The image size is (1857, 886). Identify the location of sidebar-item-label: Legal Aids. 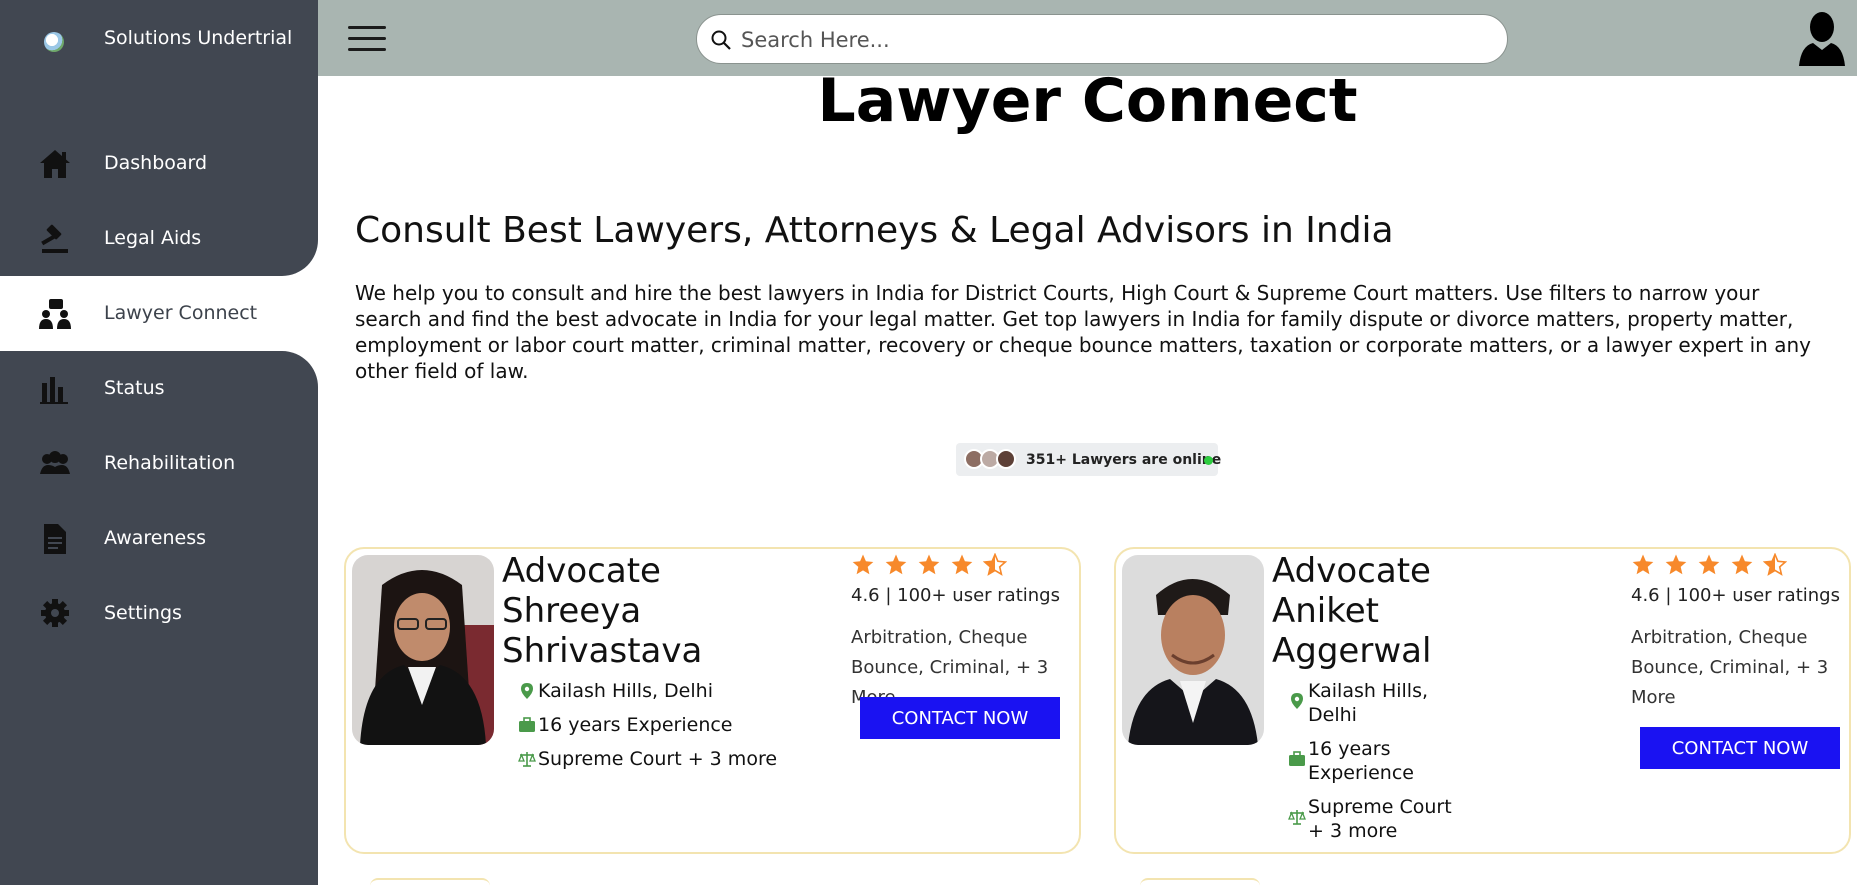
(153, 238).